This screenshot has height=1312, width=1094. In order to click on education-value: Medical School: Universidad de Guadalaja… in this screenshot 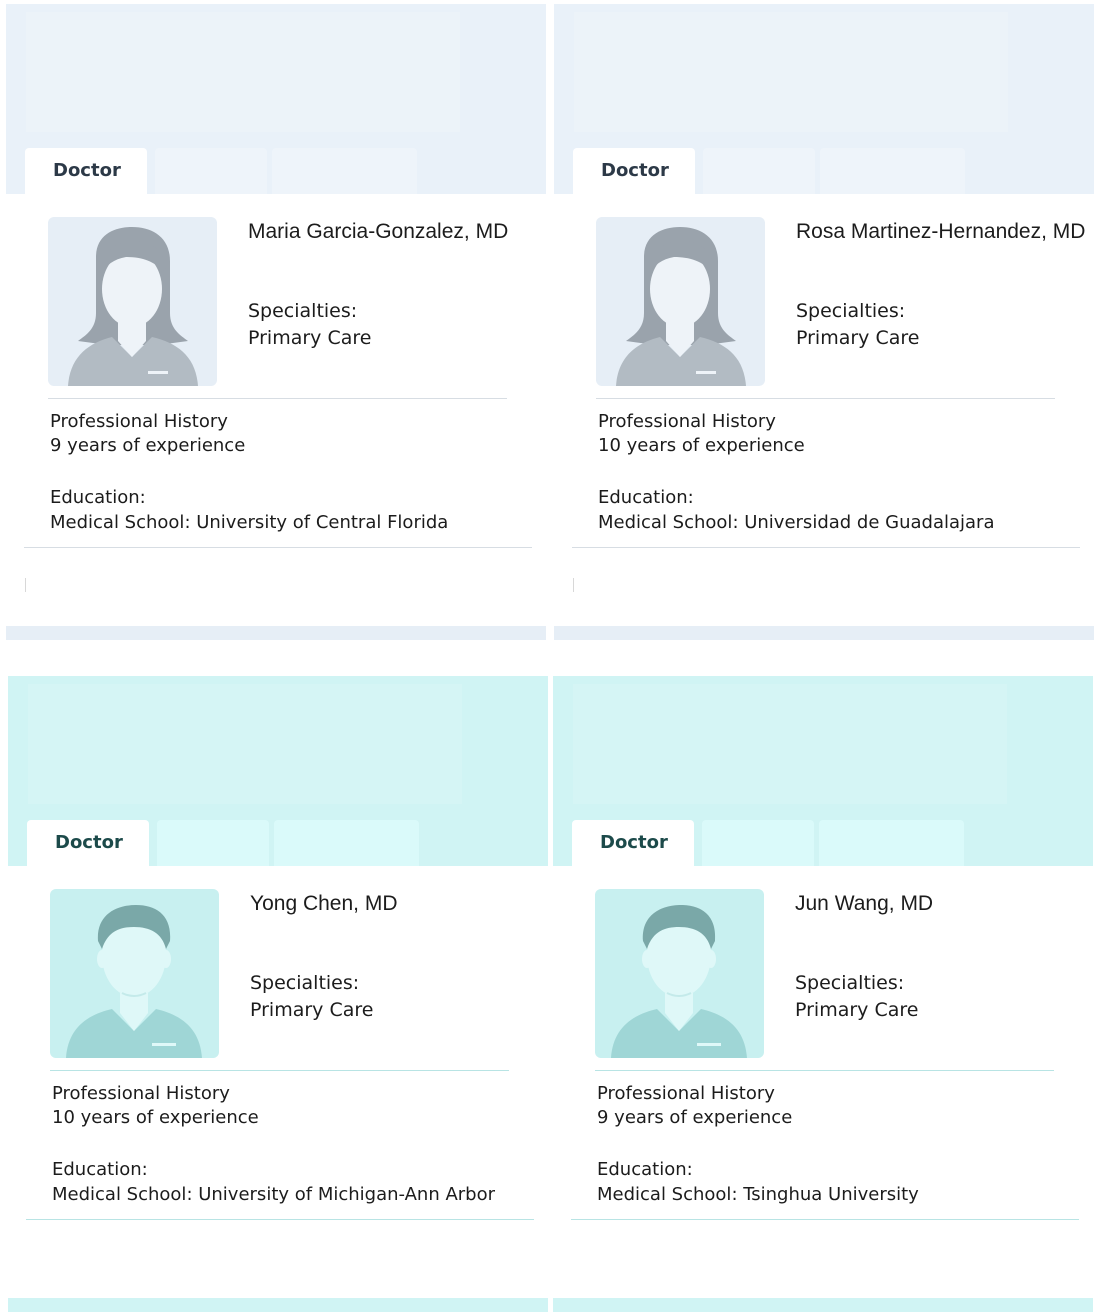, I will do `click(796, 522)`.